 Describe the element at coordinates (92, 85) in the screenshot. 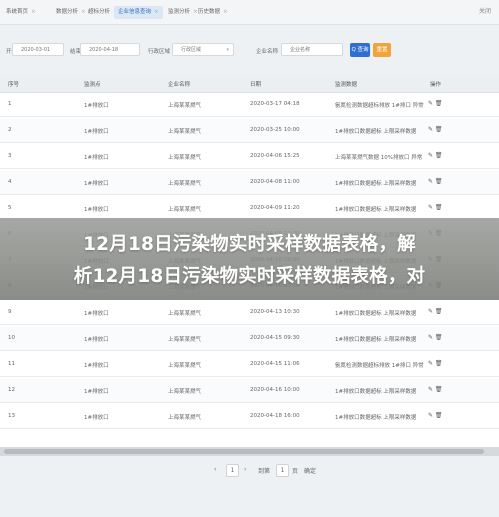

I see `col-header-point: 监测点` at that location.